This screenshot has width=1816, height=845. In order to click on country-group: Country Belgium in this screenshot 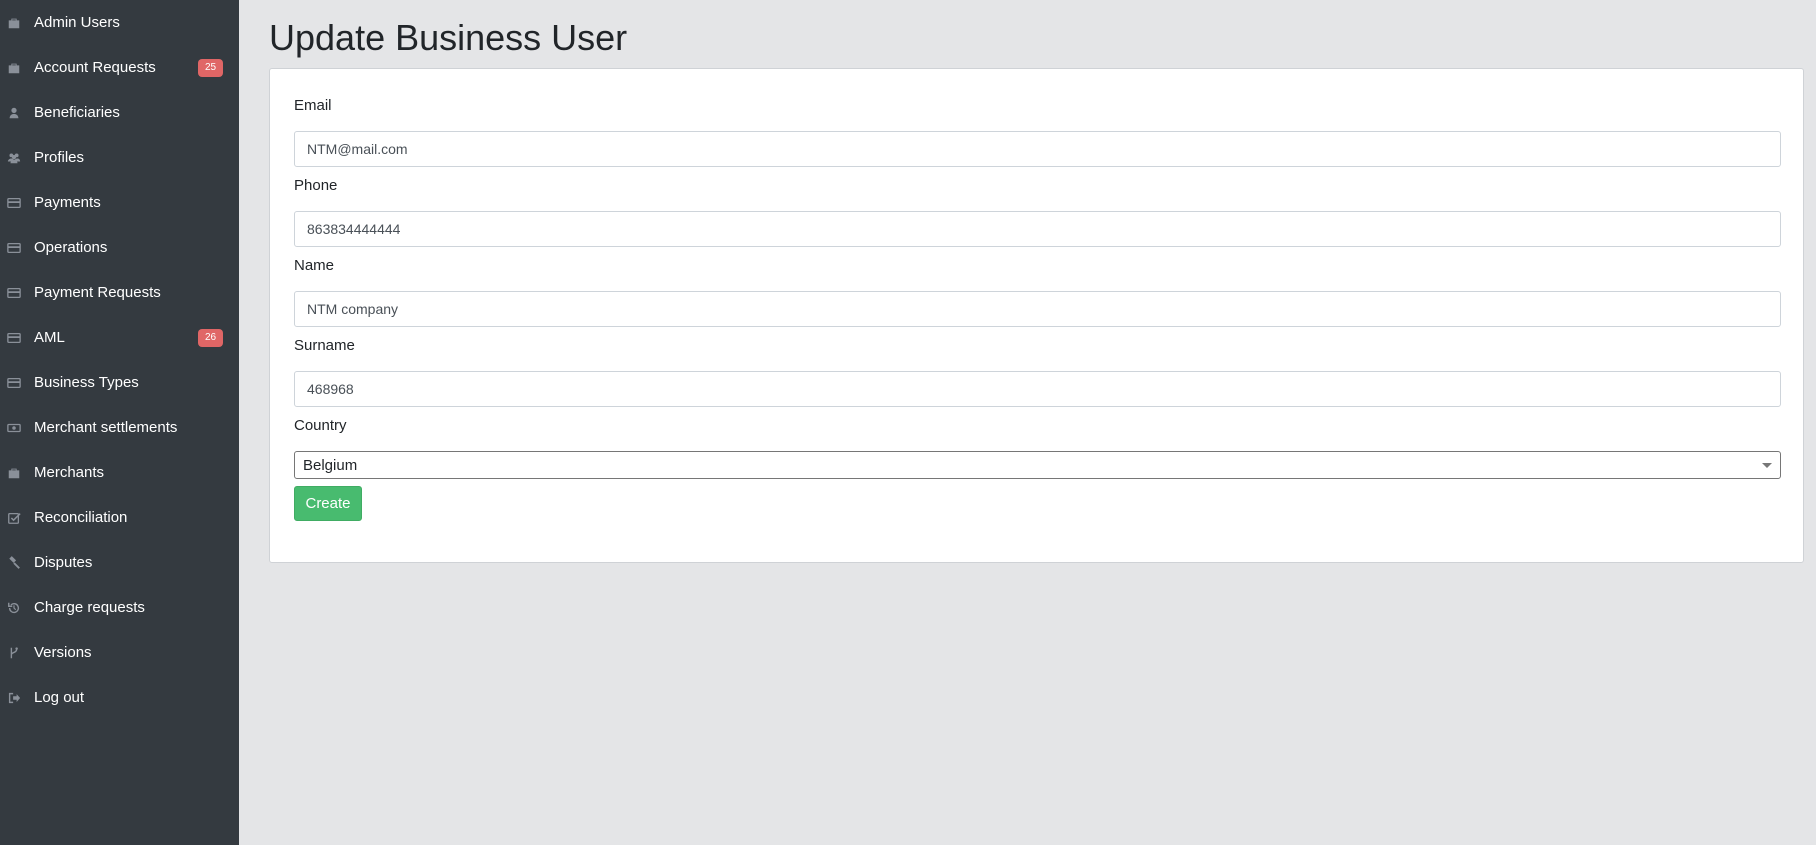, I will do `click(1037, 448)`.